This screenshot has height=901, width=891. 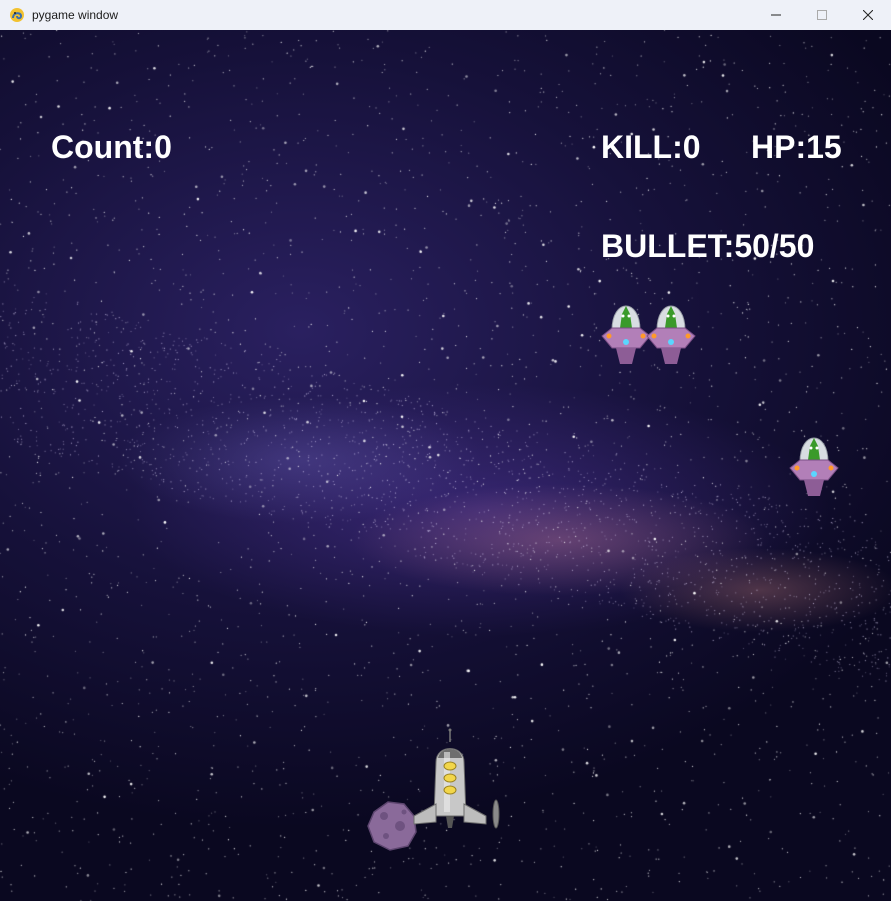 I want to click on count-display: Count:0, so click(x=111, y=147).